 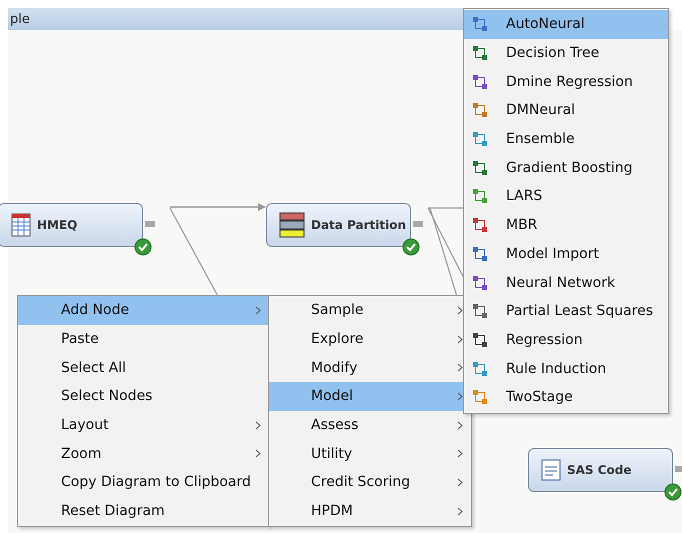 I want to click on menu-item: Credit Scoring, so click(x=370, y=482).